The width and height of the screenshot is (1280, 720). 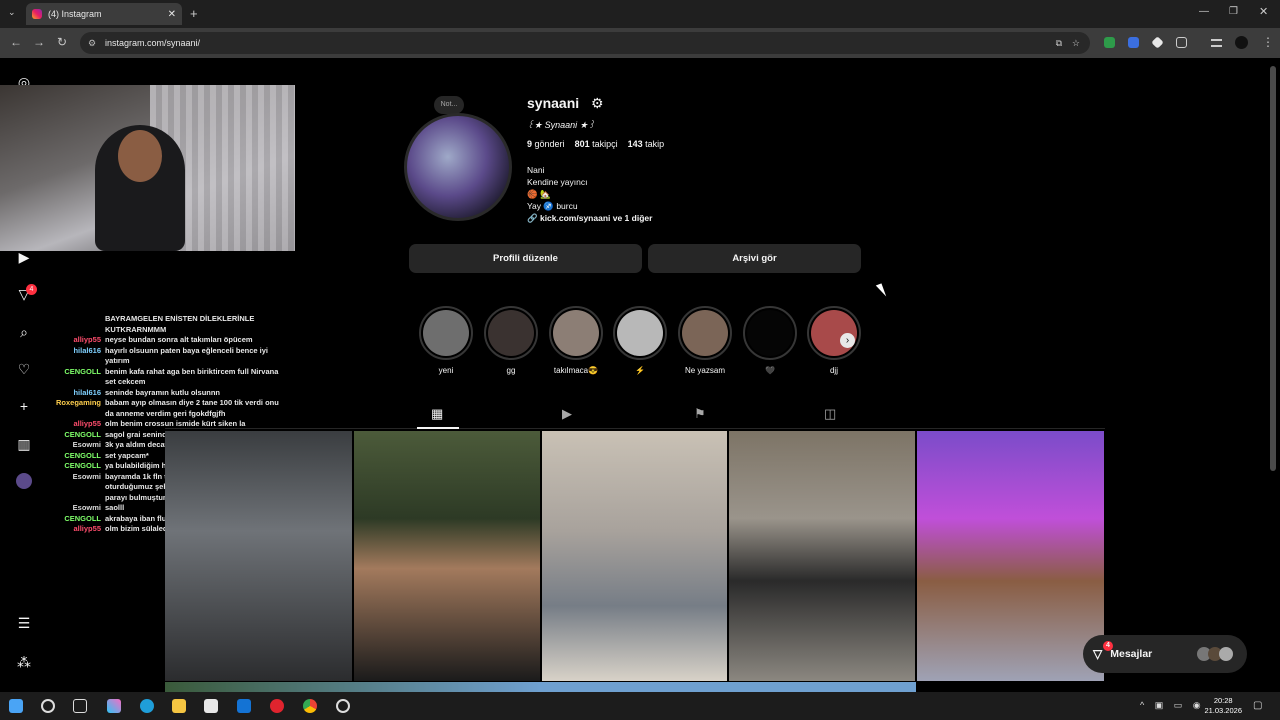 What do you see at coordinates (1172, 705) in the screenshot?
I see `system-tray-icons: ^ ▣ ▭ ◉` at bounding box center [1172, 705].